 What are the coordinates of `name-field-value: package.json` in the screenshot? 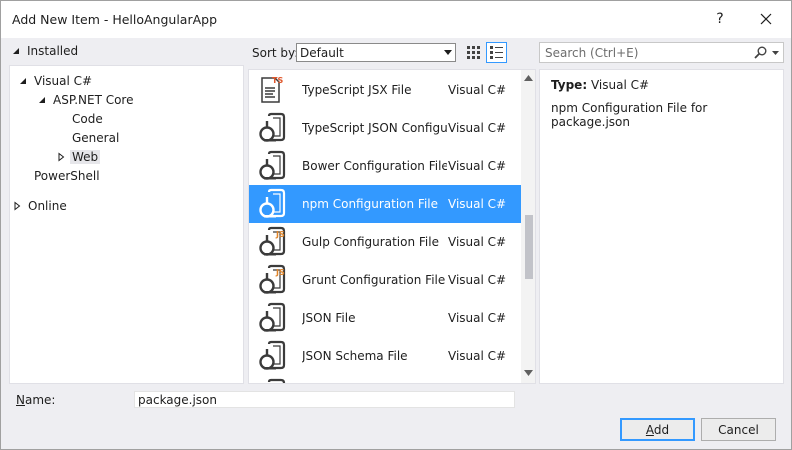 It's located at (178, 399).